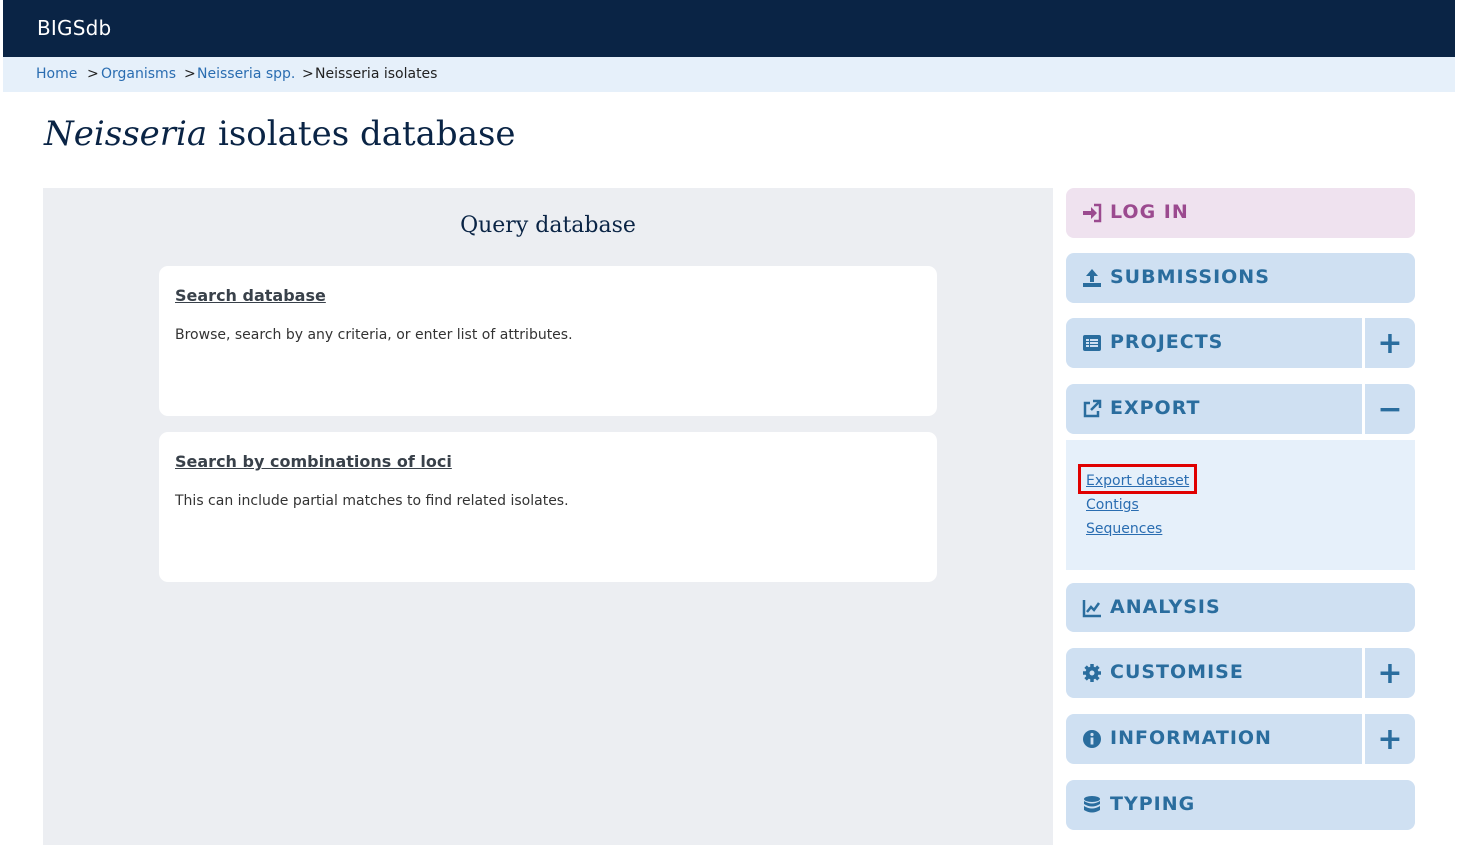 This screenshot has width=1458, height=851. I want to click on export-collapse-toggle: −, so click(1388, 409).